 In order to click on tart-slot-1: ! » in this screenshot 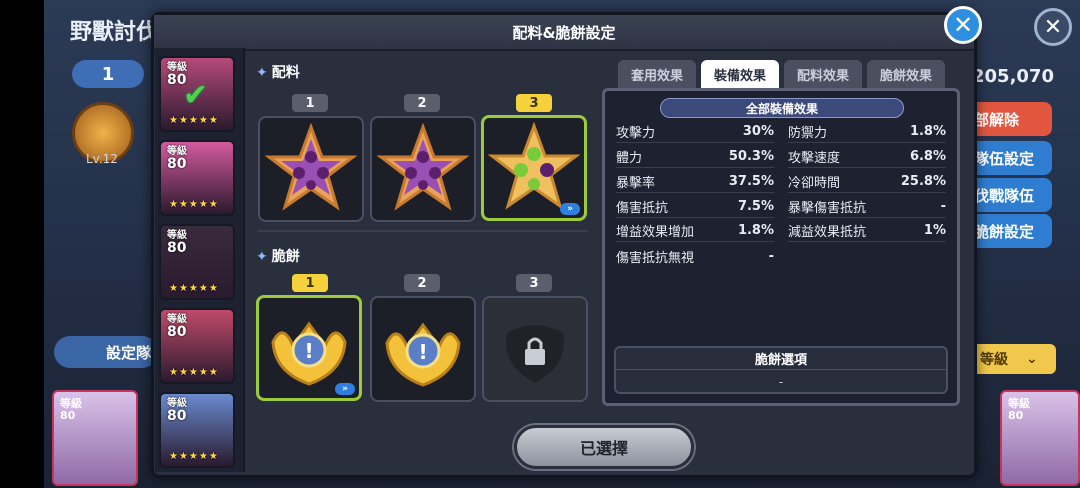, I will do `click(309, 348)`.